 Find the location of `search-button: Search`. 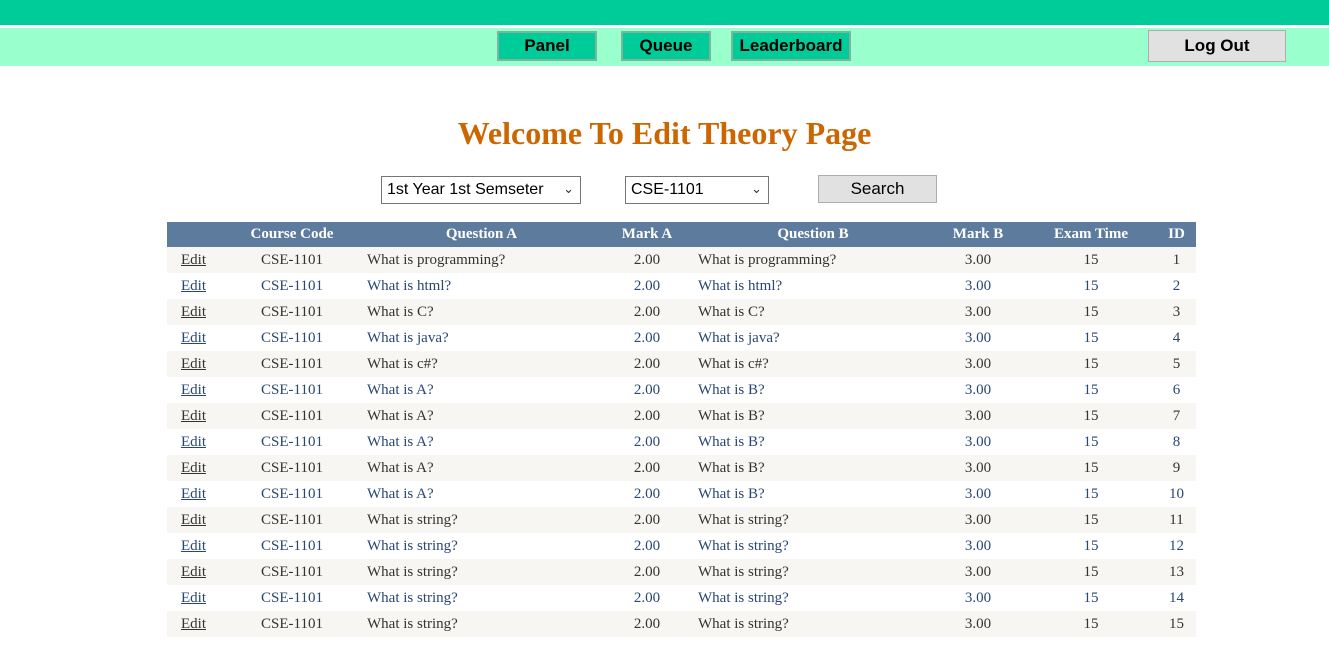

search-button: Search is located at coordinates (877, 189).